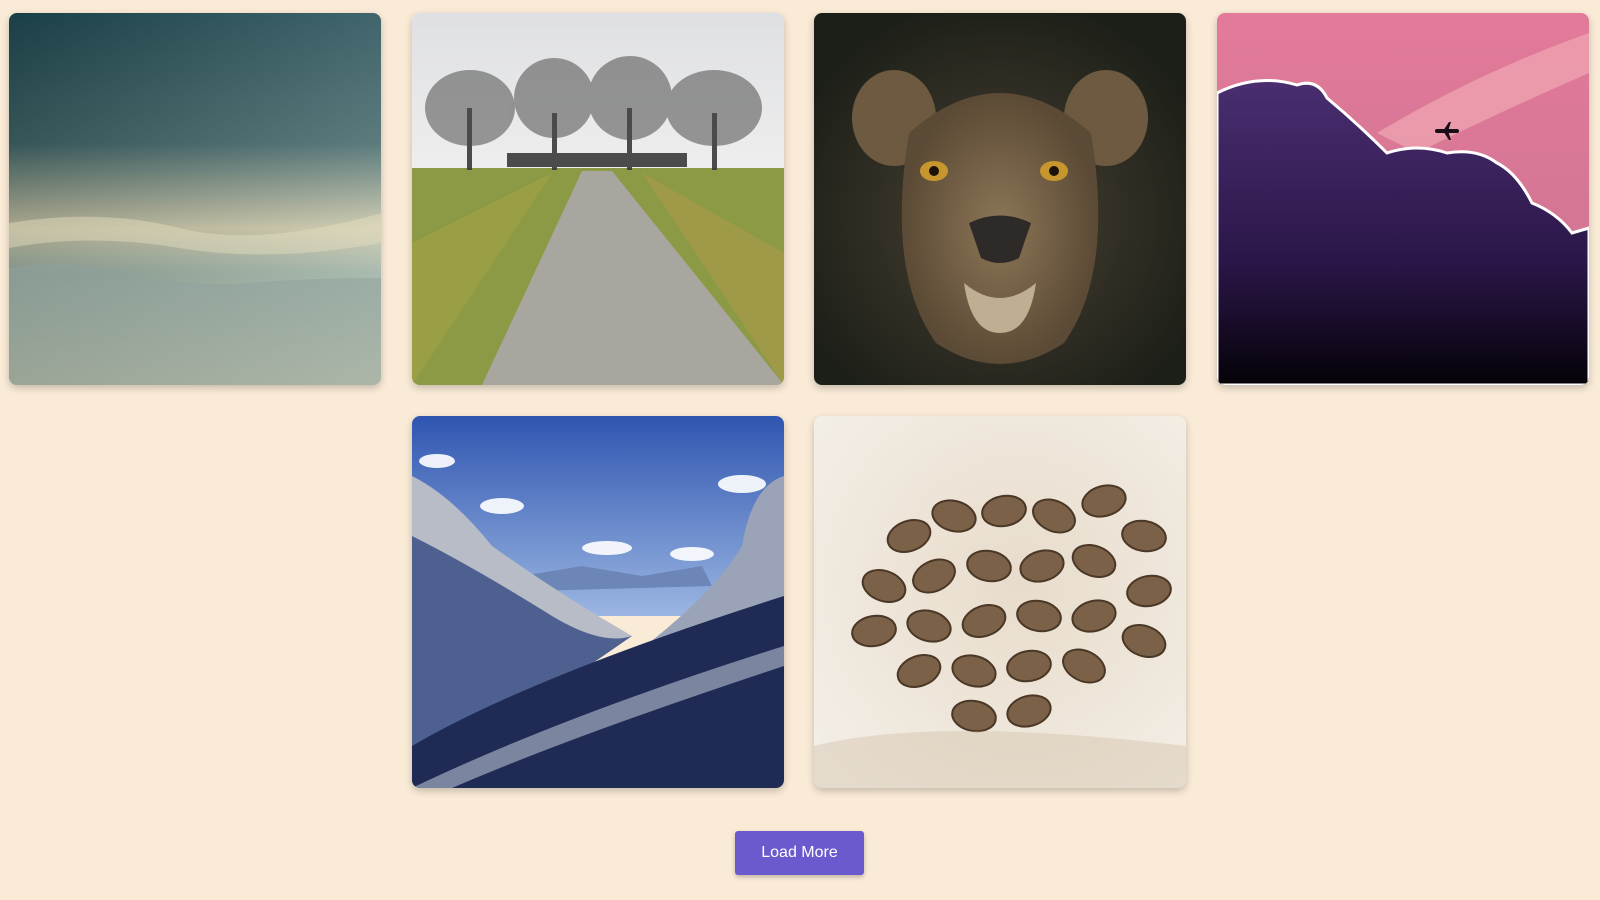 This screenshot has width=1600, height=900. Describe the element at coordinates (799, 853) in the screenshot. I see `load-more-button: Load More` at that location.